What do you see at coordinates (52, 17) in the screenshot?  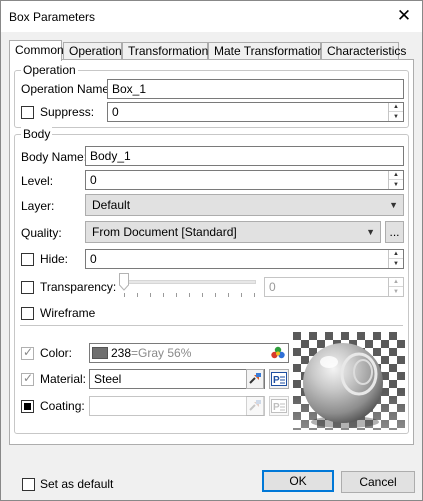 I see `window-title: Box Parameters` at bounding box center [52, 17].